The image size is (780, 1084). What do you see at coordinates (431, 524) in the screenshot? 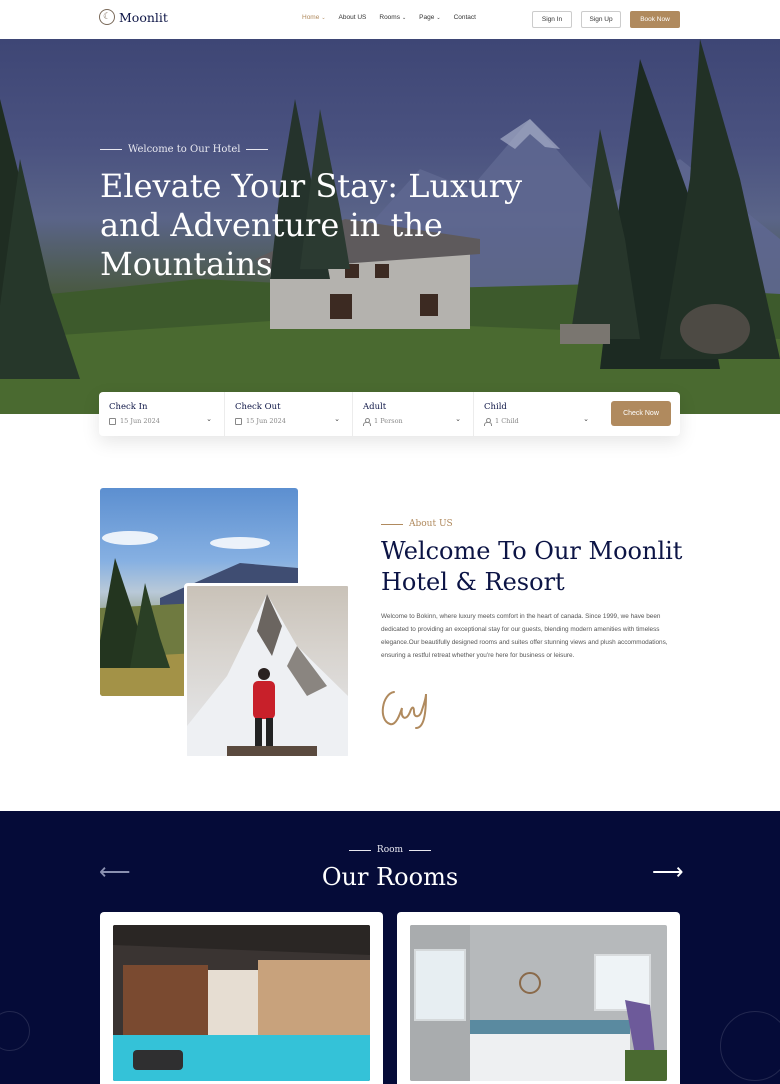
I see `about-tag-text: About US` at bounding box center [431, 524].